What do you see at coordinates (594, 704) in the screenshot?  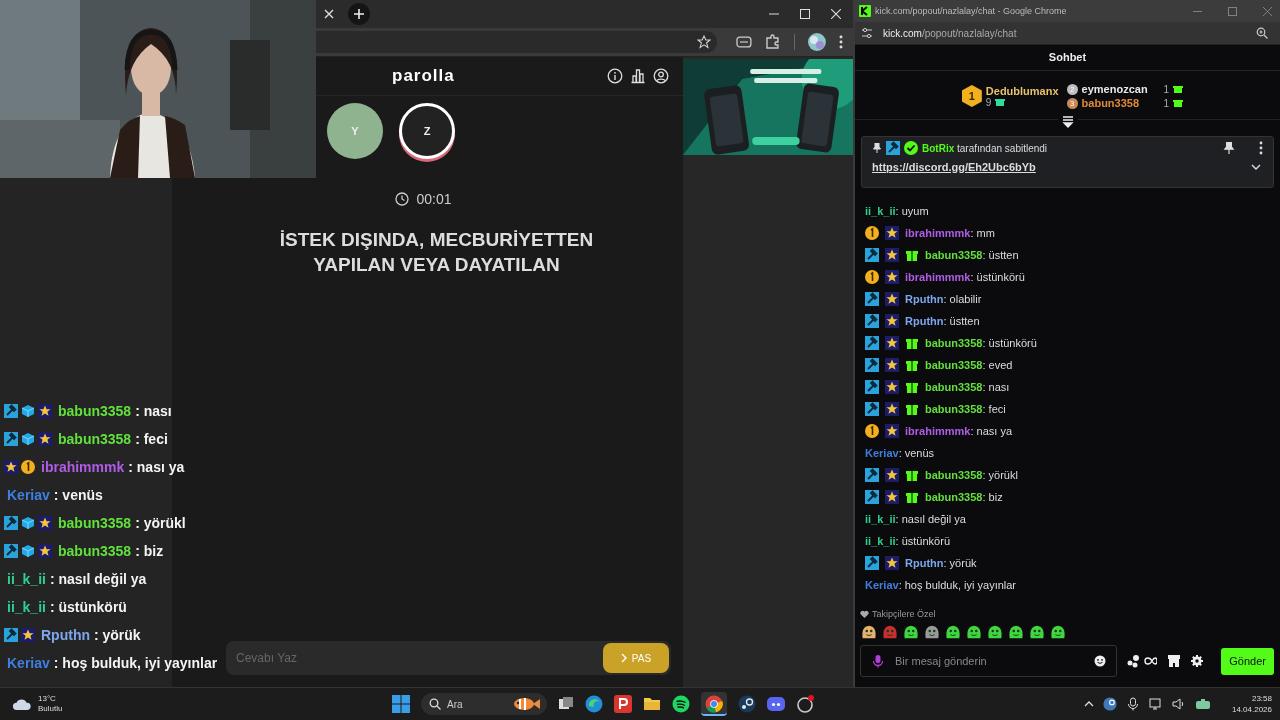 I see `browser-icon` at bounding box center [594, 704].